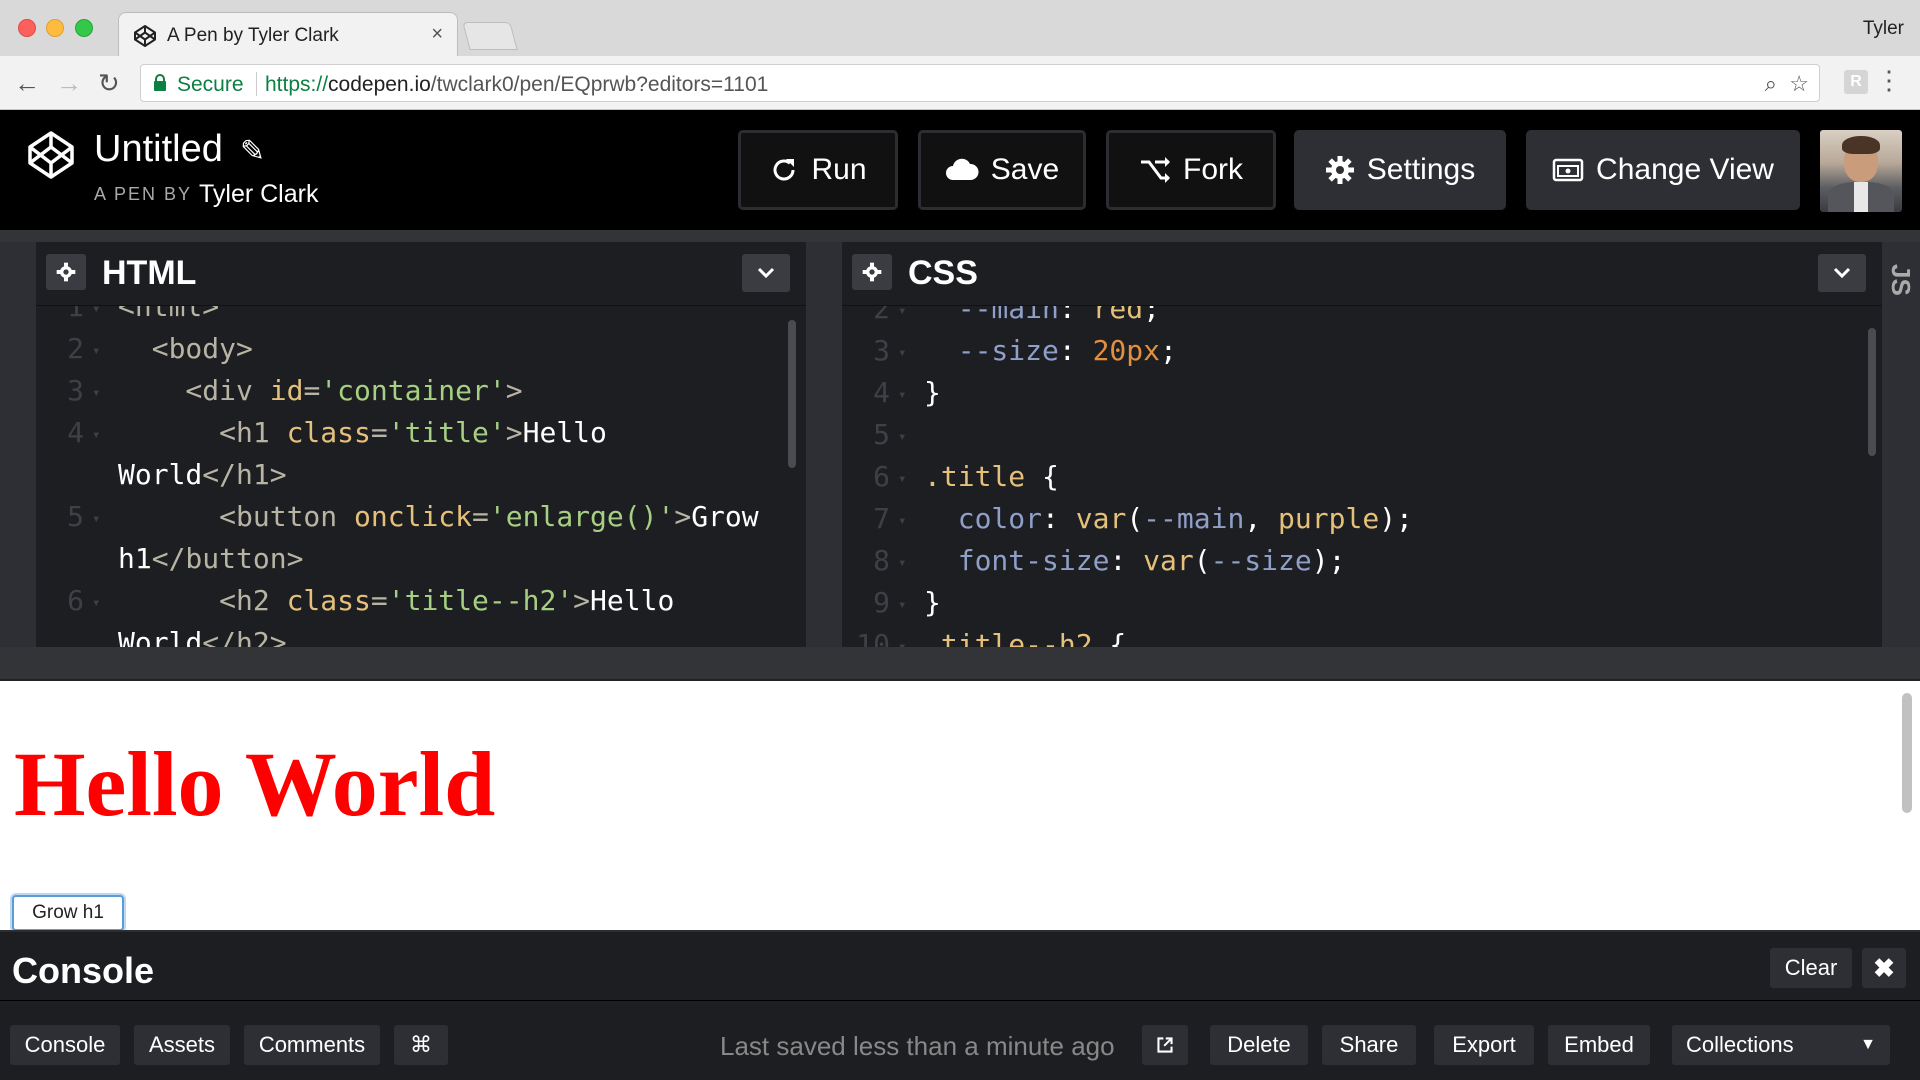 The height and width of the screenshot is (1080, 1920). What do you see at coordinates (514, 390) in the screenshot?
I see `code-token: >` at bounding box center [514, 390].